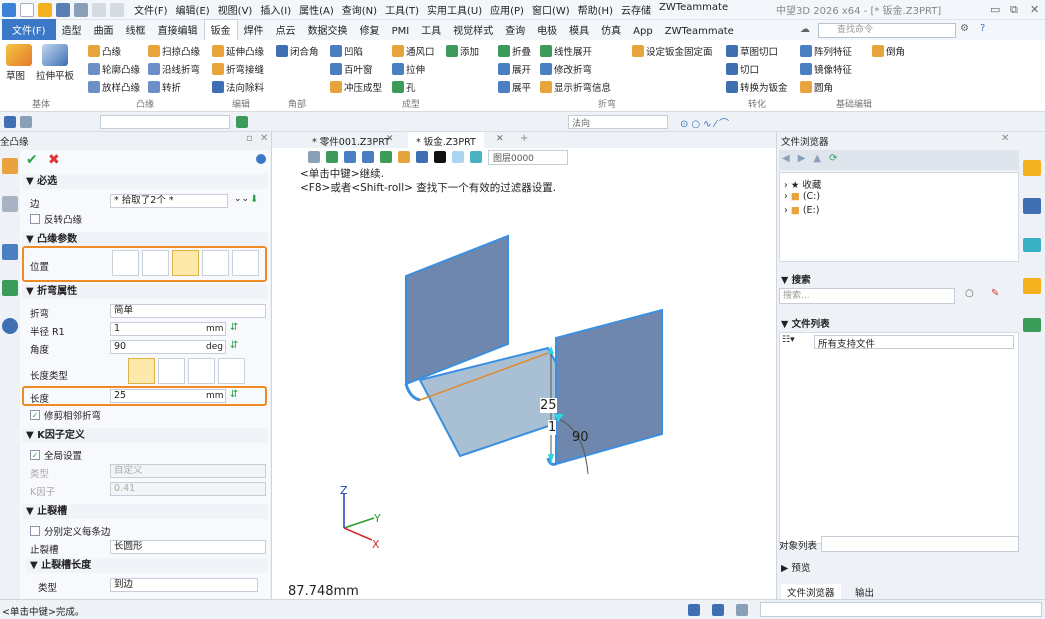 The height and width of the screenshot is (619, 1045). I want to click on global-setting-box: ✓, so click(35, 455).